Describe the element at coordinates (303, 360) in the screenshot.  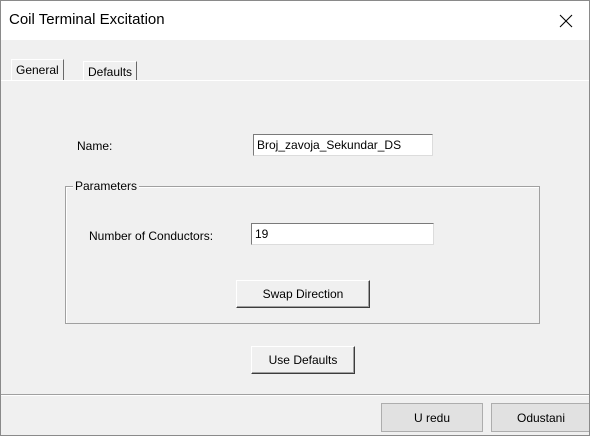
I see `use-defaults-button: Use Defaults` at that location.